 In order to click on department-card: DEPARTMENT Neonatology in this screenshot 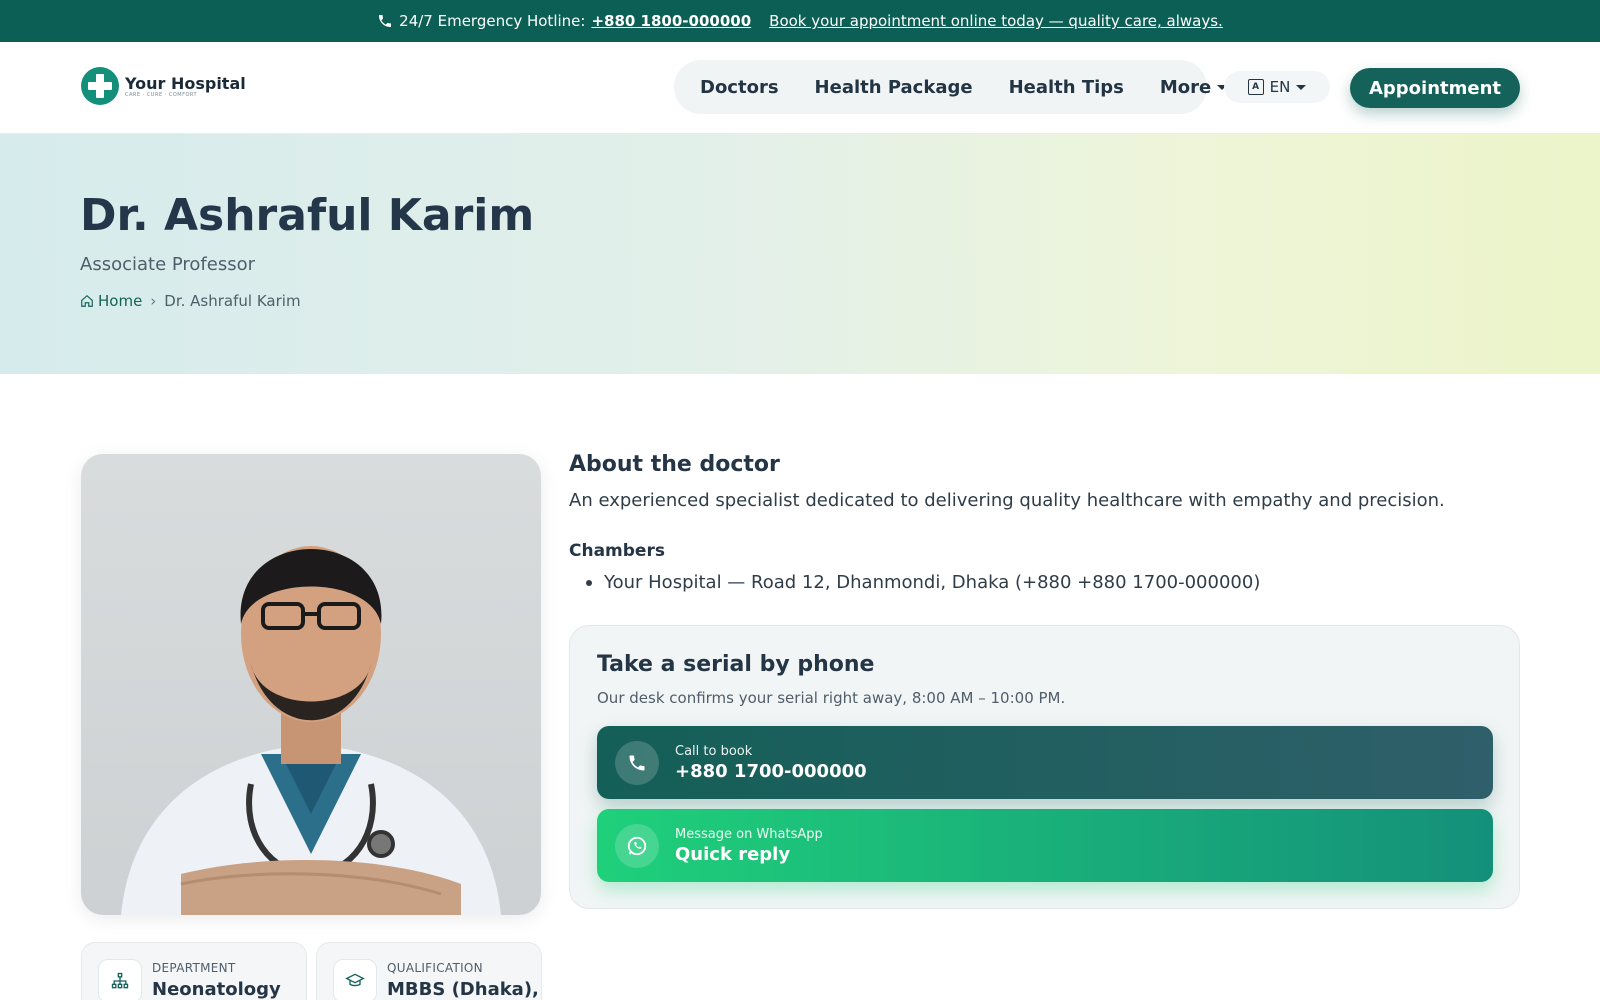, I will do `click(194, 971)`.